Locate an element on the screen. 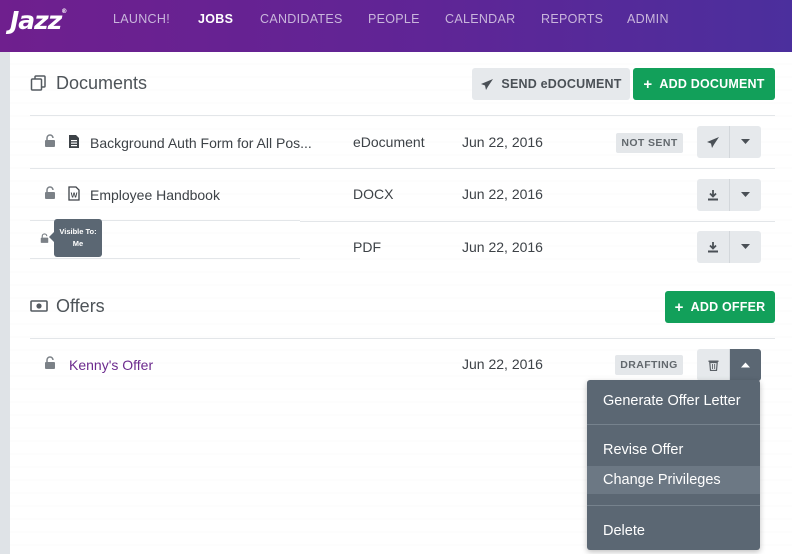  documents-icon is located at coordinates (38, 83).